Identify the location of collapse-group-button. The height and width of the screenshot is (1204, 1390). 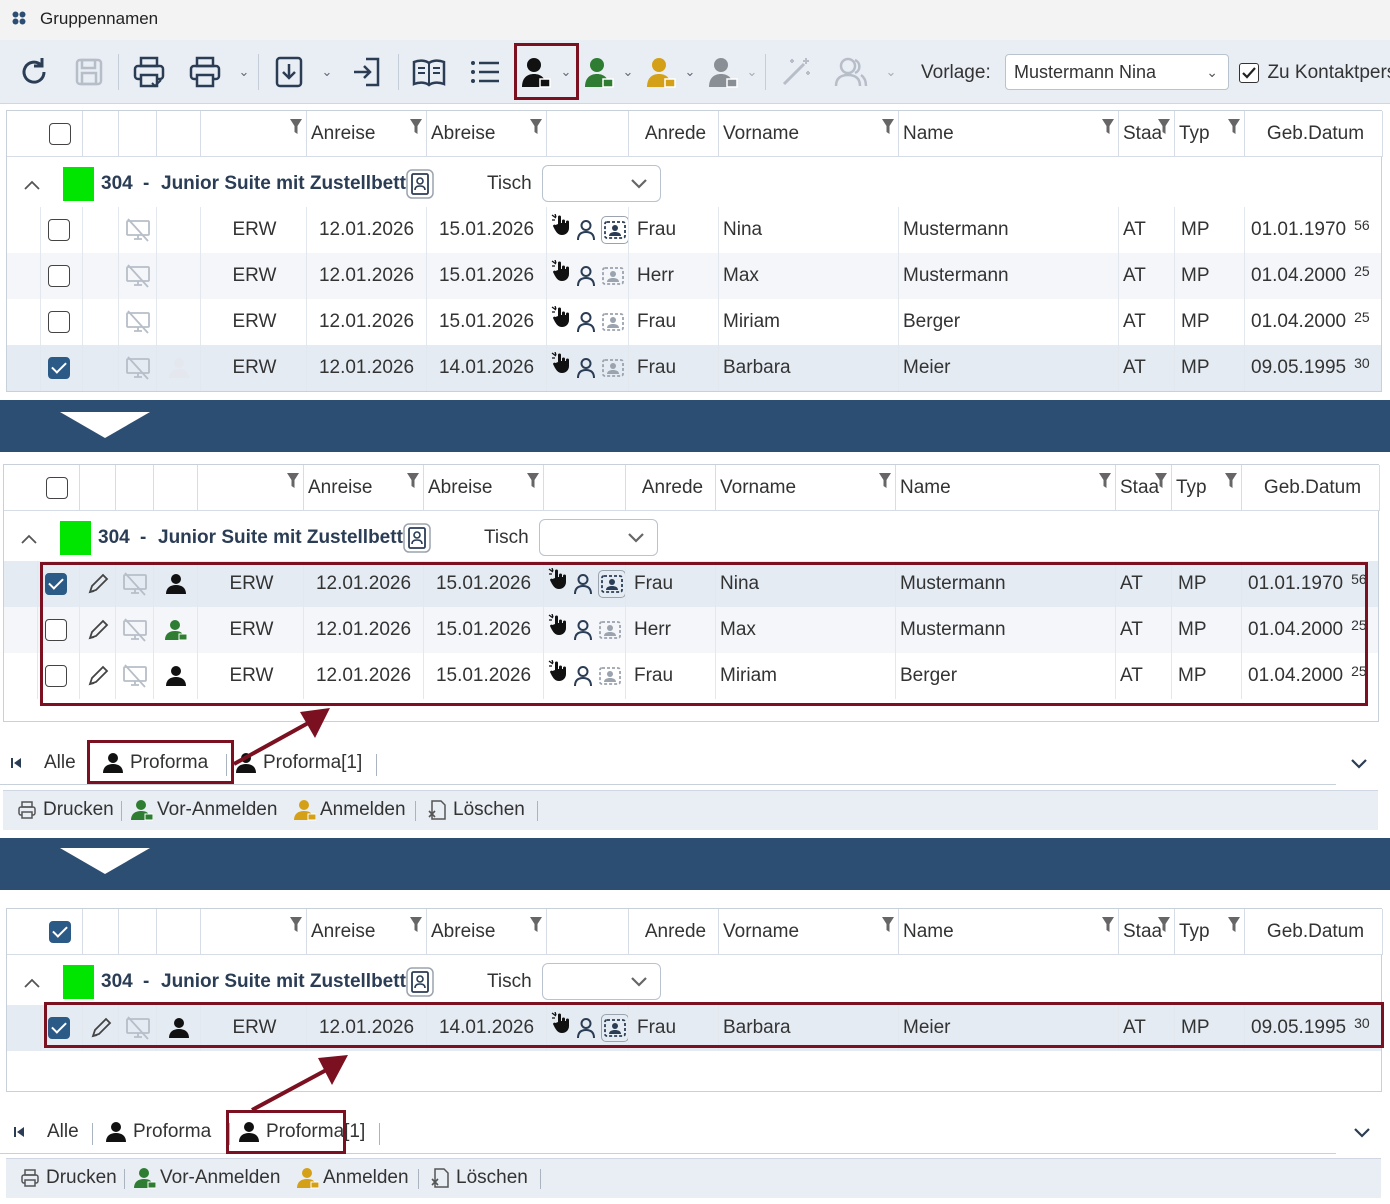
(29, 539).